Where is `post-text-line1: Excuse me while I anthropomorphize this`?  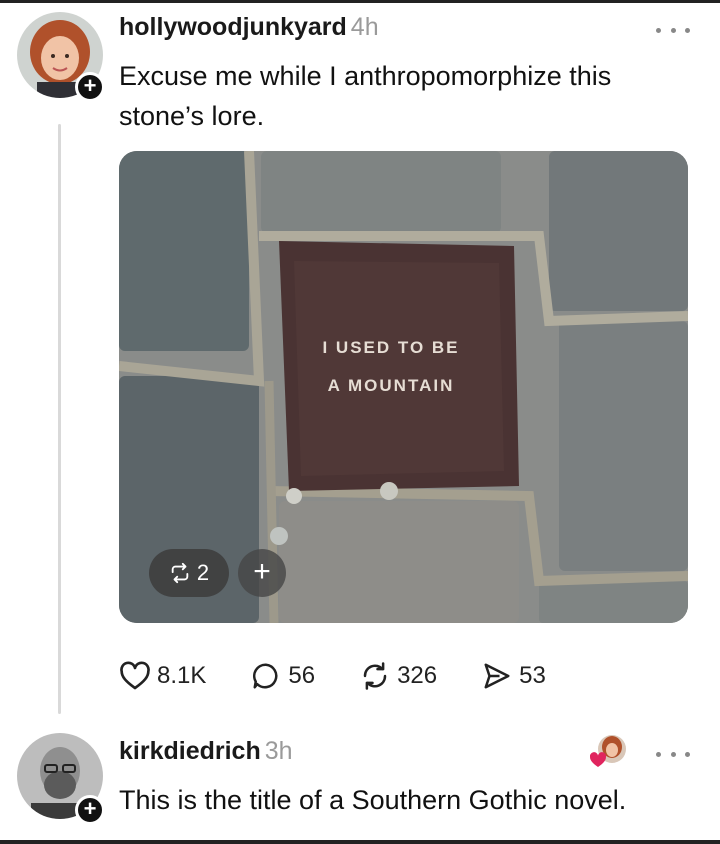 post-text-line1: Excuse me while I anthropomorphize this is located at coordinates (365, 76).